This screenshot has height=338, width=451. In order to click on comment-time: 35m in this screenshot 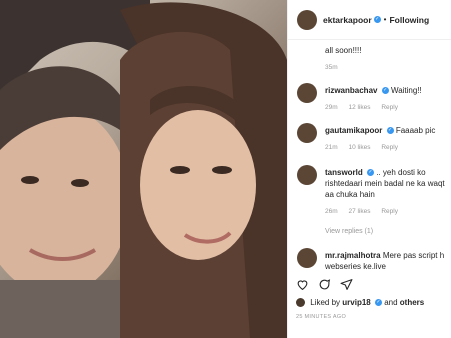, I will do `click(331, 67)`.